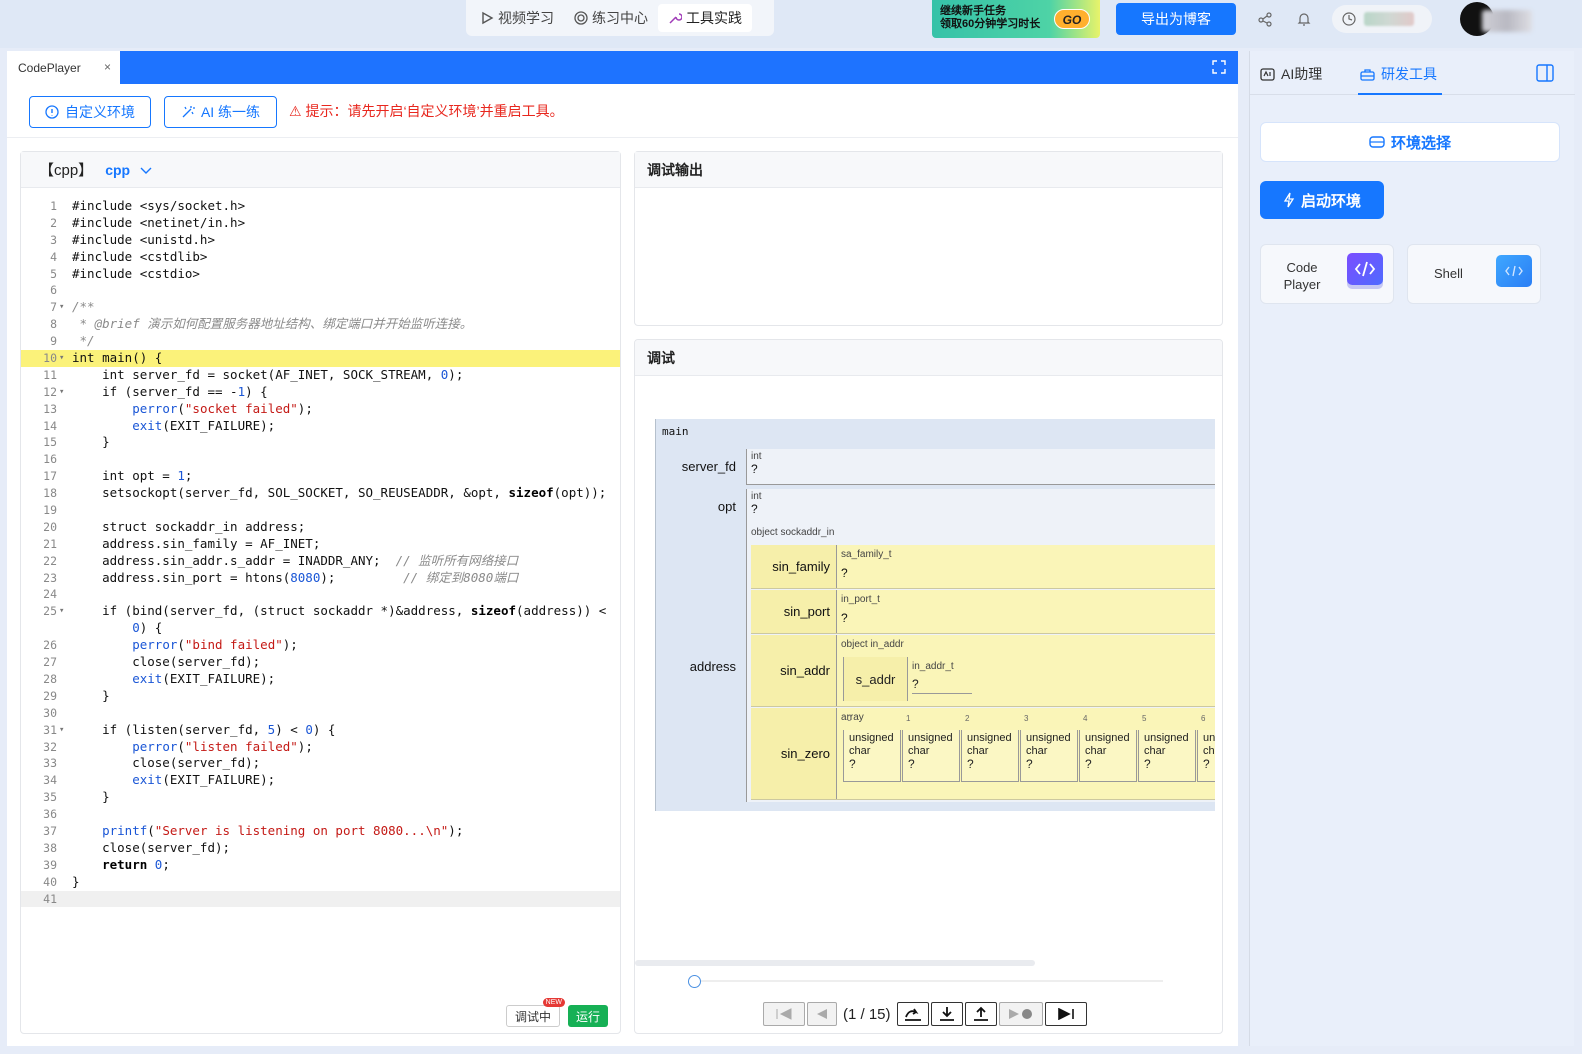 This screenshot has height=1054, width=1582. Describe the element at coordinates (320, 206) in the screenshot. I see `code-line: 1 #include <sys/socket.h>` at that location.